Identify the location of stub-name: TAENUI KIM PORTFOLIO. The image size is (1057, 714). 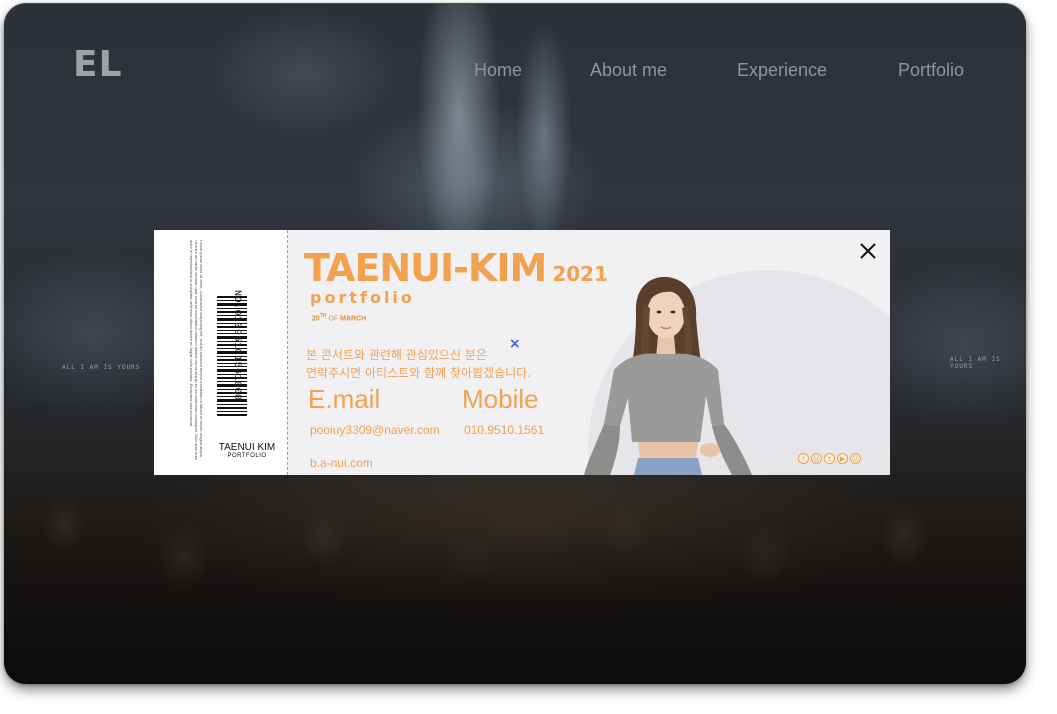
(247, 450).